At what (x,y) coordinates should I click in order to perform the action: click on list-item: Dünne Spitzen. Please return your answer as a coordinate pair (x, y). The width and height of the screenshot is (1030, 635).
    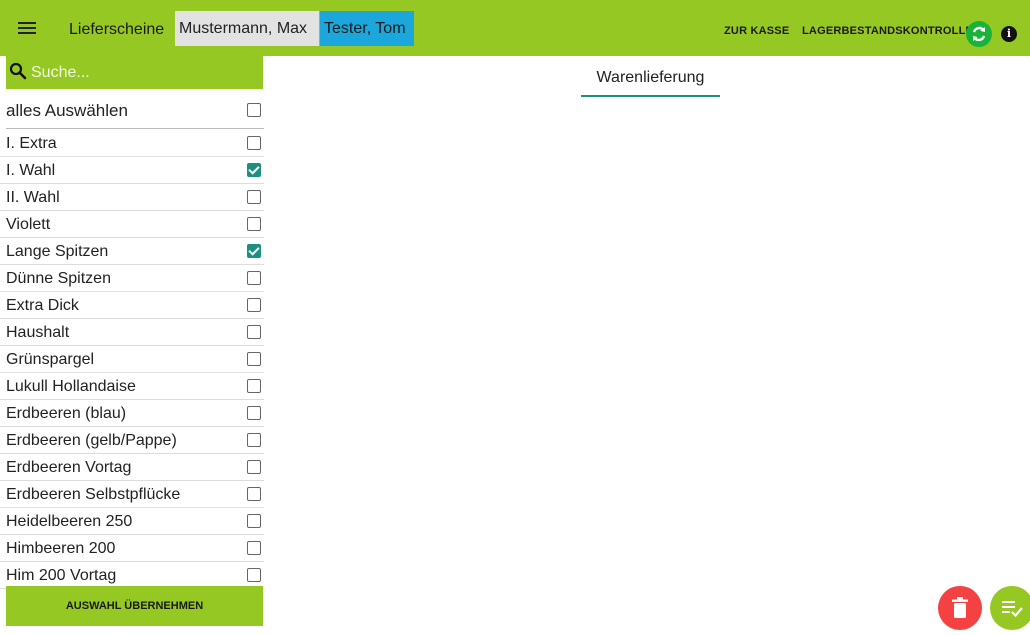
    Looking at the image, I should click on (132, 278).